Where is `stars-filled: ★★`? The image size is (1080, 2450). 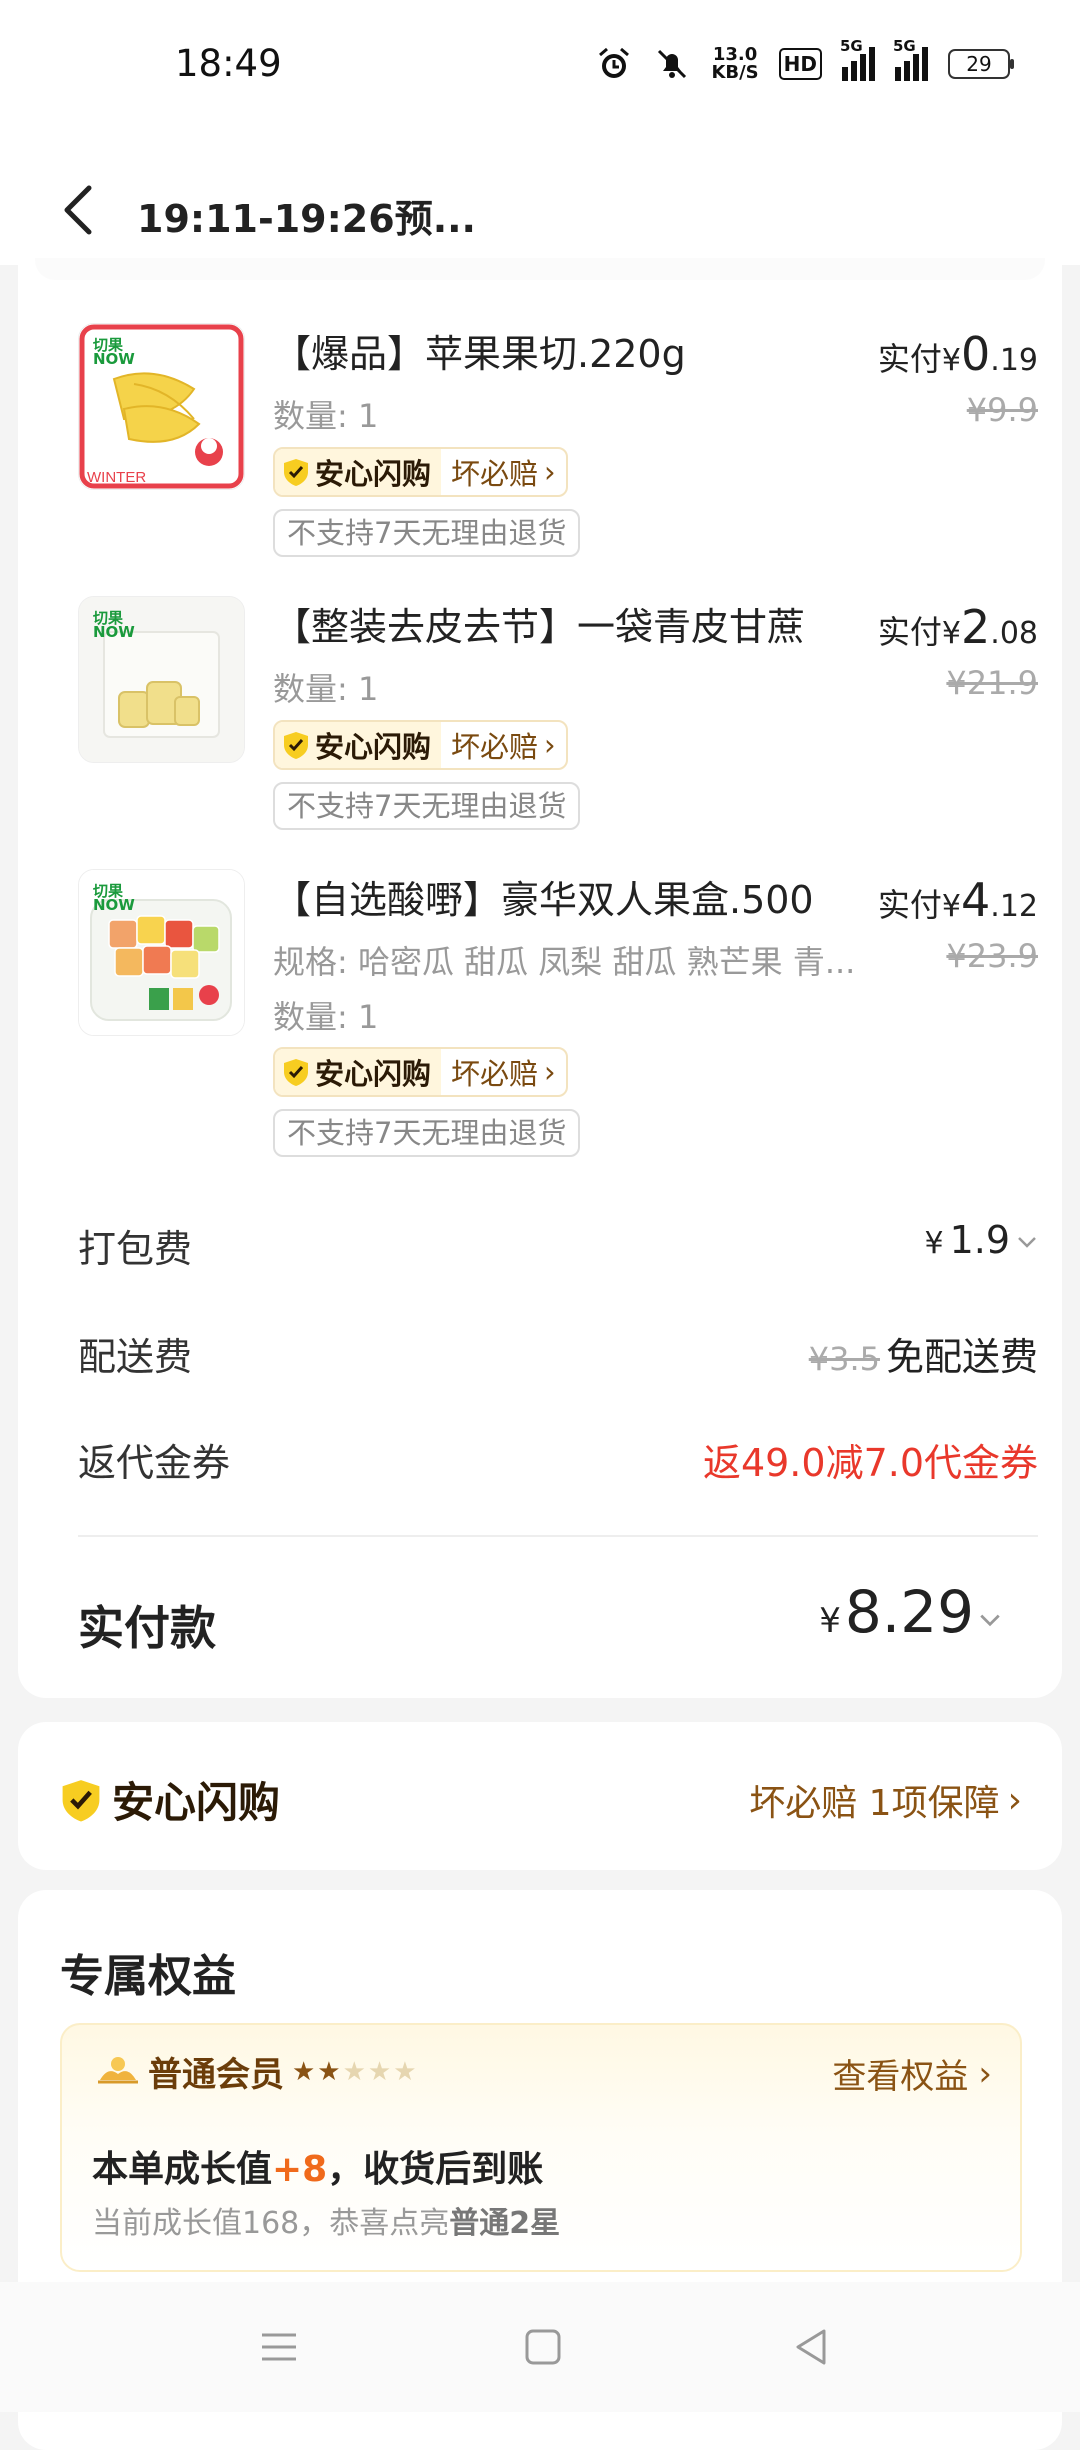
stars-filled: ★★ is located at coordinates (317, 2071).